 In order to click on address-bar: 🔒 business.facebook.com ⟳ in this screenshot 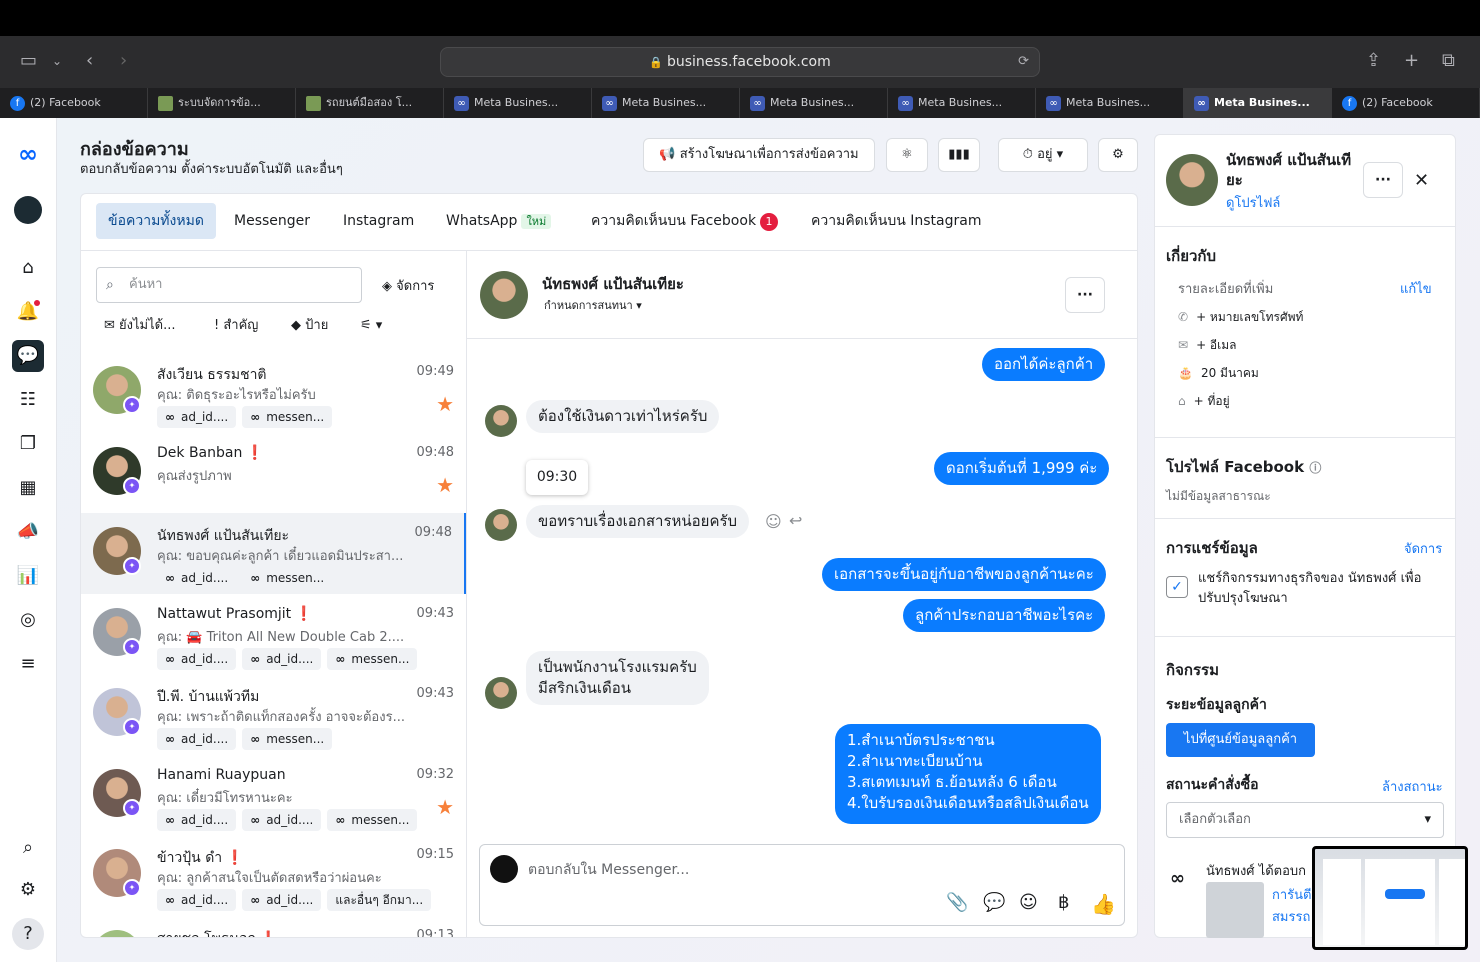, I will do `click(740, 62)`.